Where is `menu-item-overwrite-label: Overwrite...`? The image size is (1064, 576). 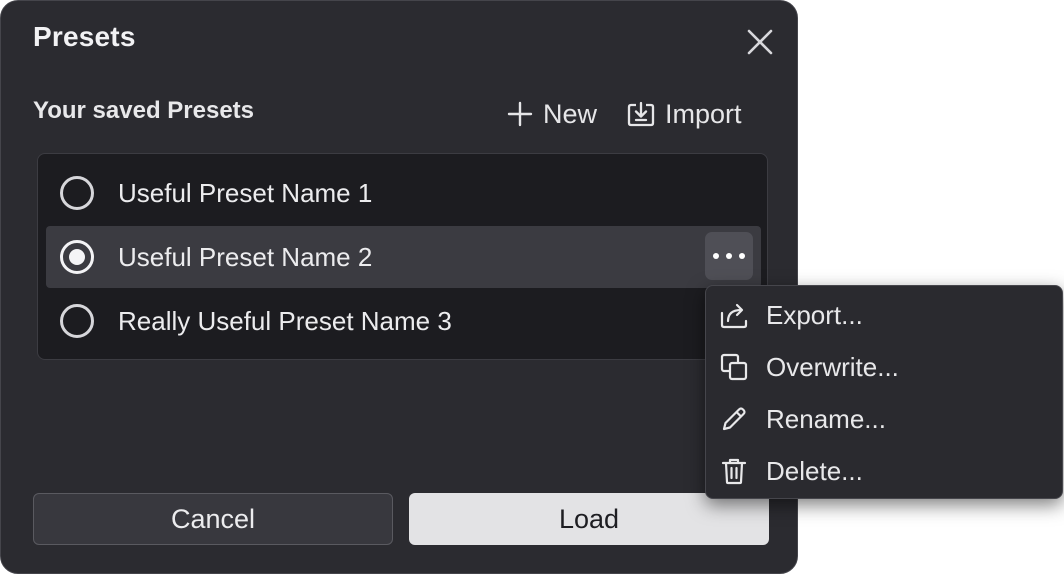
menu-item-overwrite-label: Overwrite... is located at coordinates (832, 366).